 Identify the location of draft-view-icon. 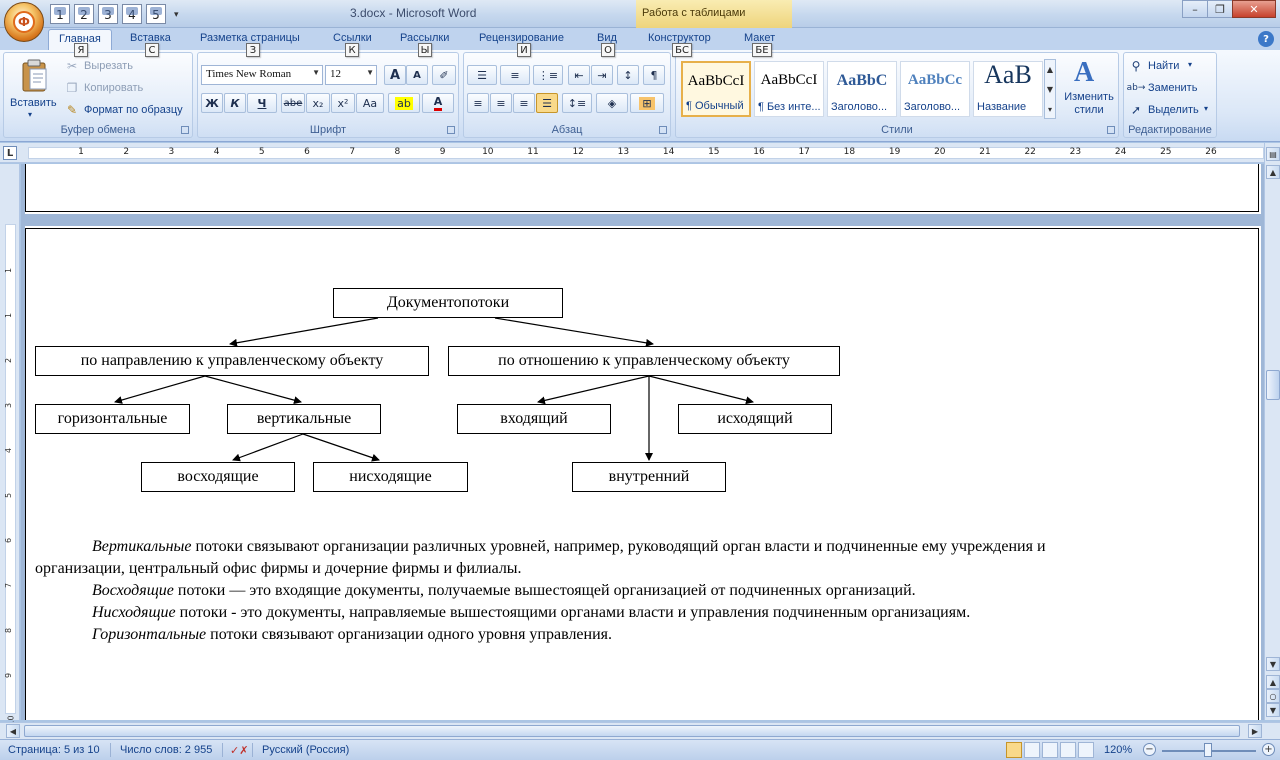
(1086, 750).